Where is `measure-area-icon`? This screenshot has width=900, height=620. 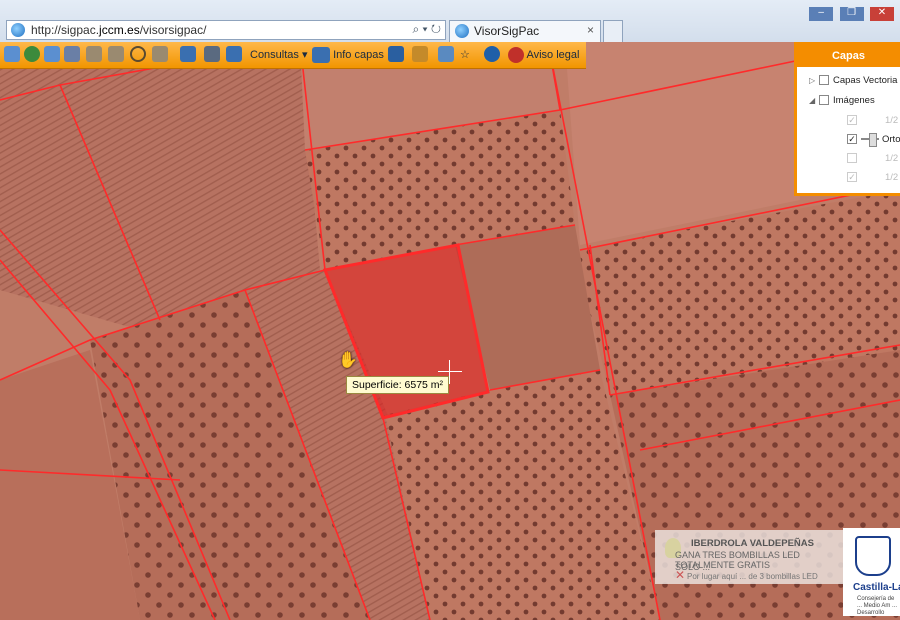
measure-area-icon is located at coordinates (160, 55).